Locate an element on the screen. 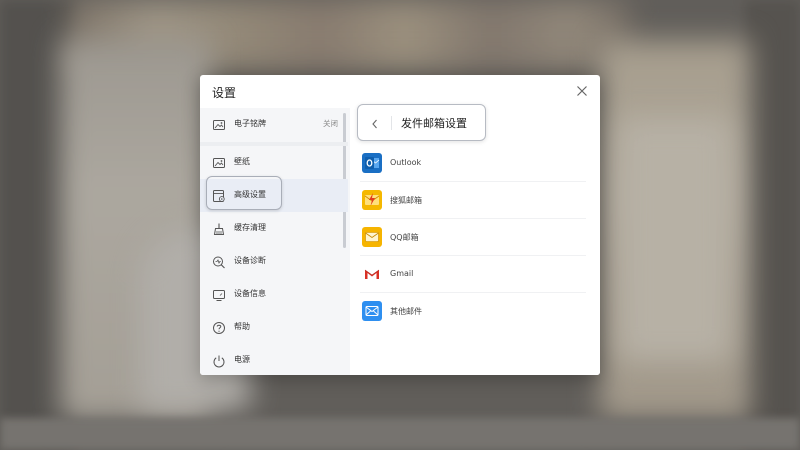  chevron-left-icon is located at coordinates (375, 123).